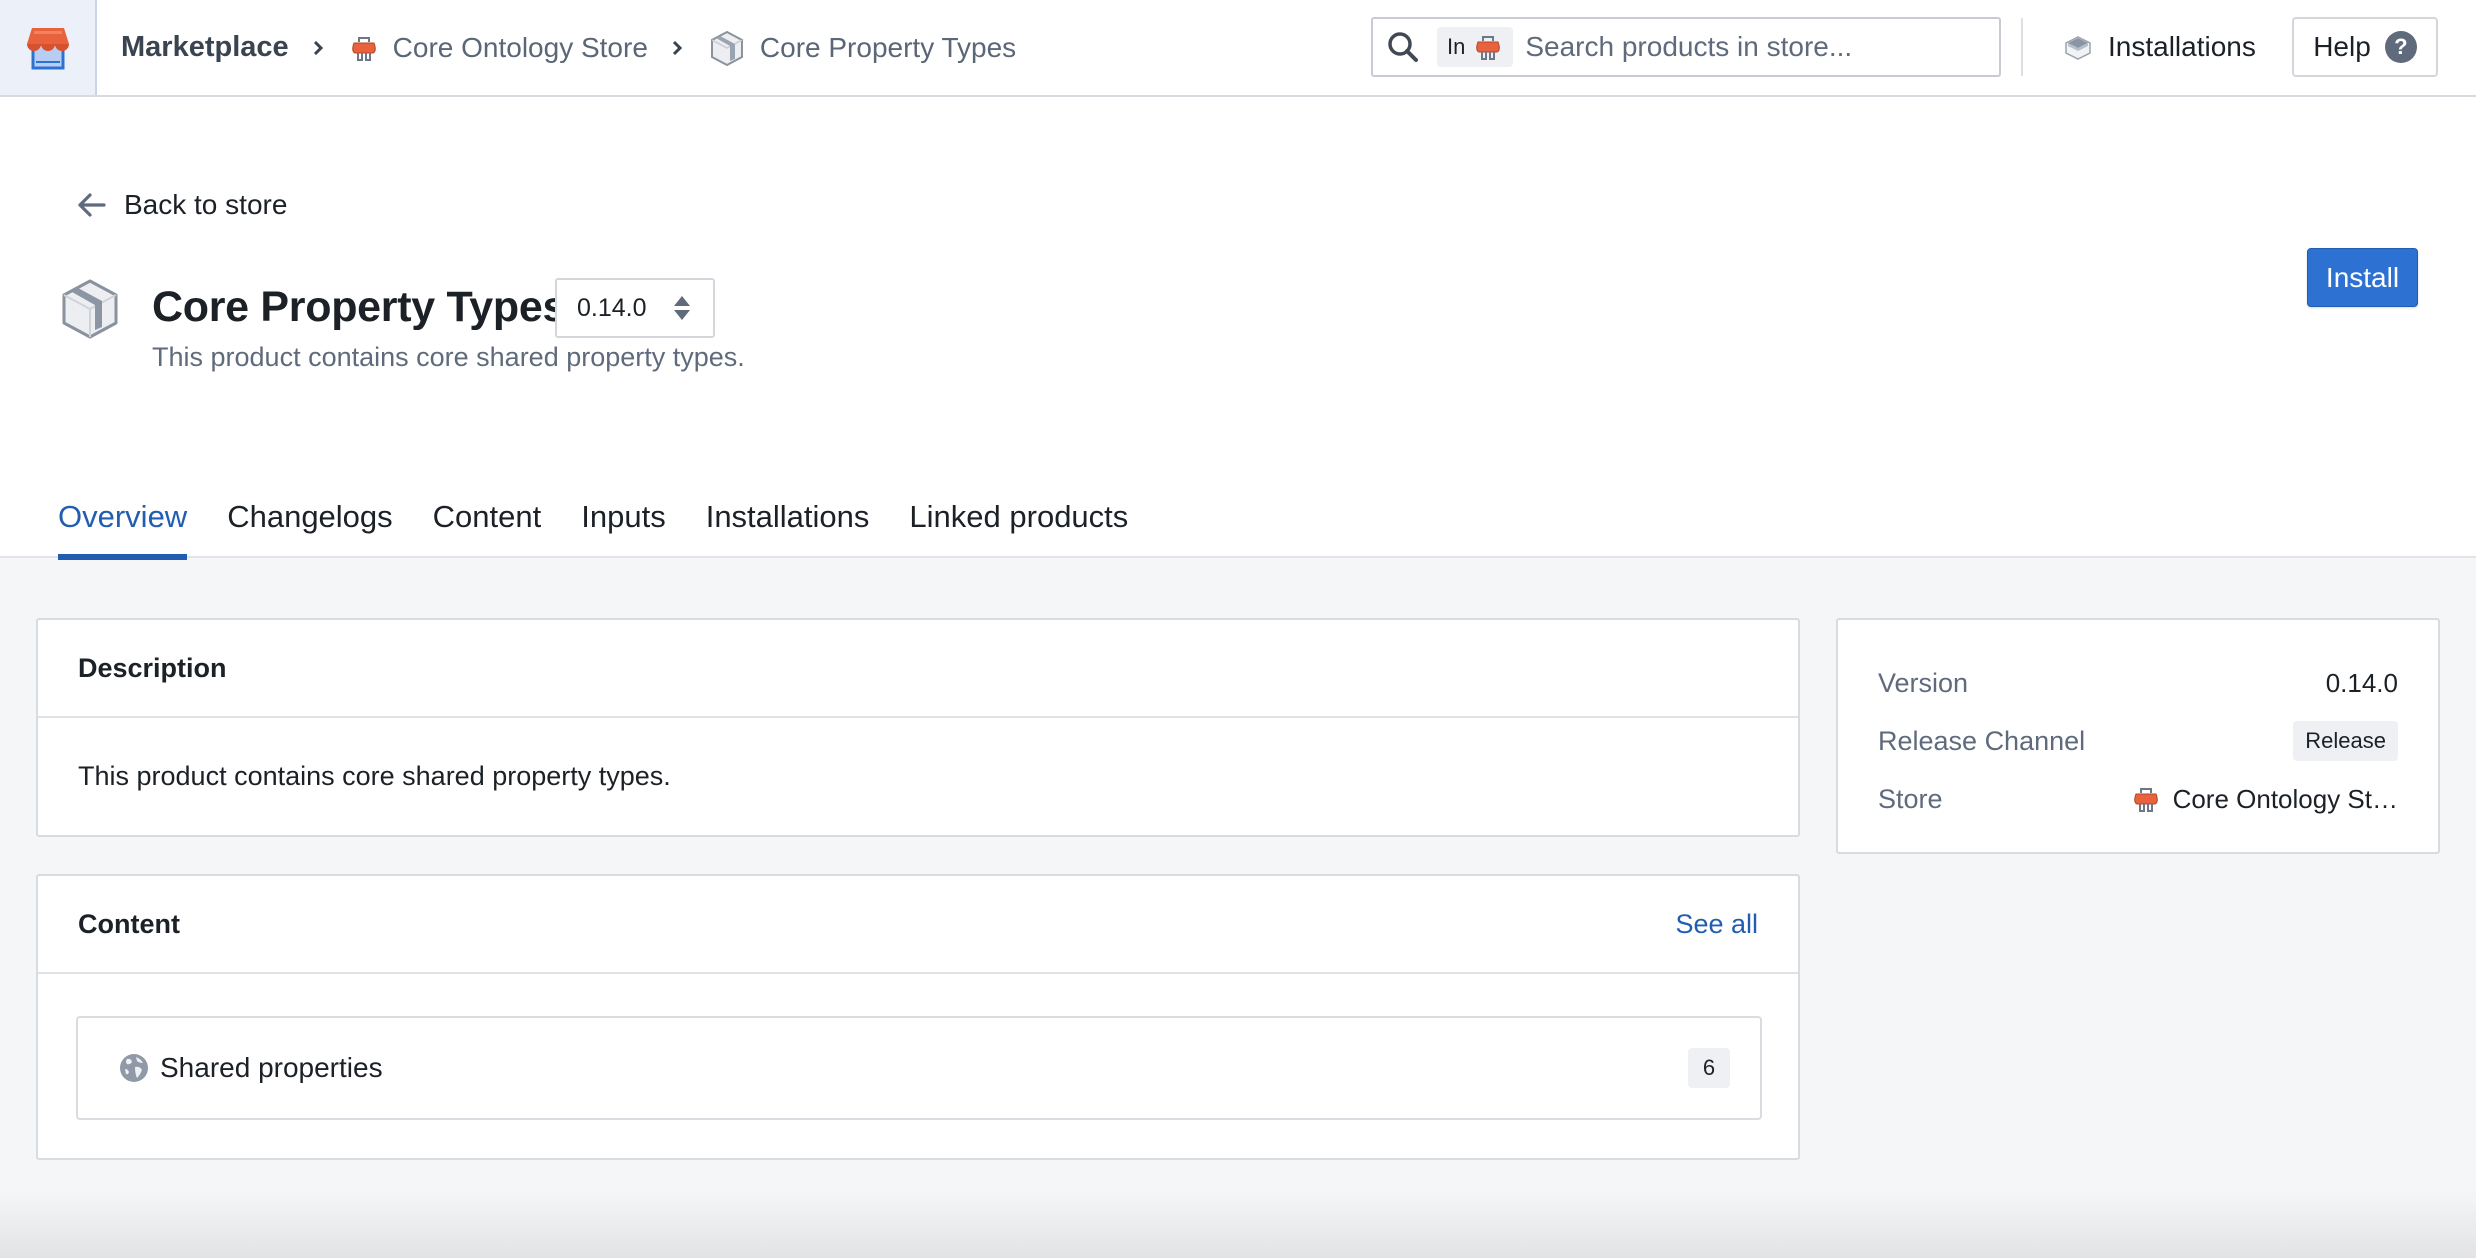  I want to click on marketplace-home-button, so click(48, 47).